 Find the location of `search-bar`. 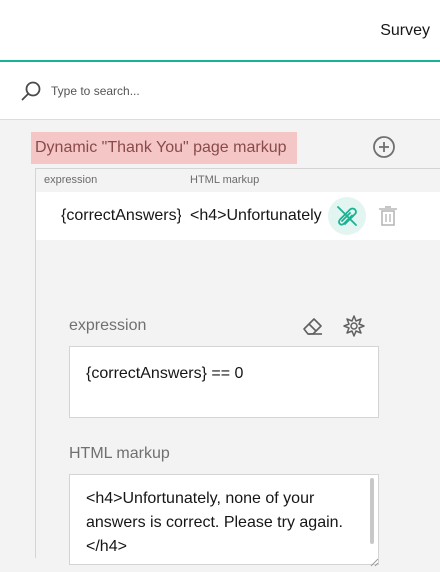

search-bar is located at coordinates (220, 91).